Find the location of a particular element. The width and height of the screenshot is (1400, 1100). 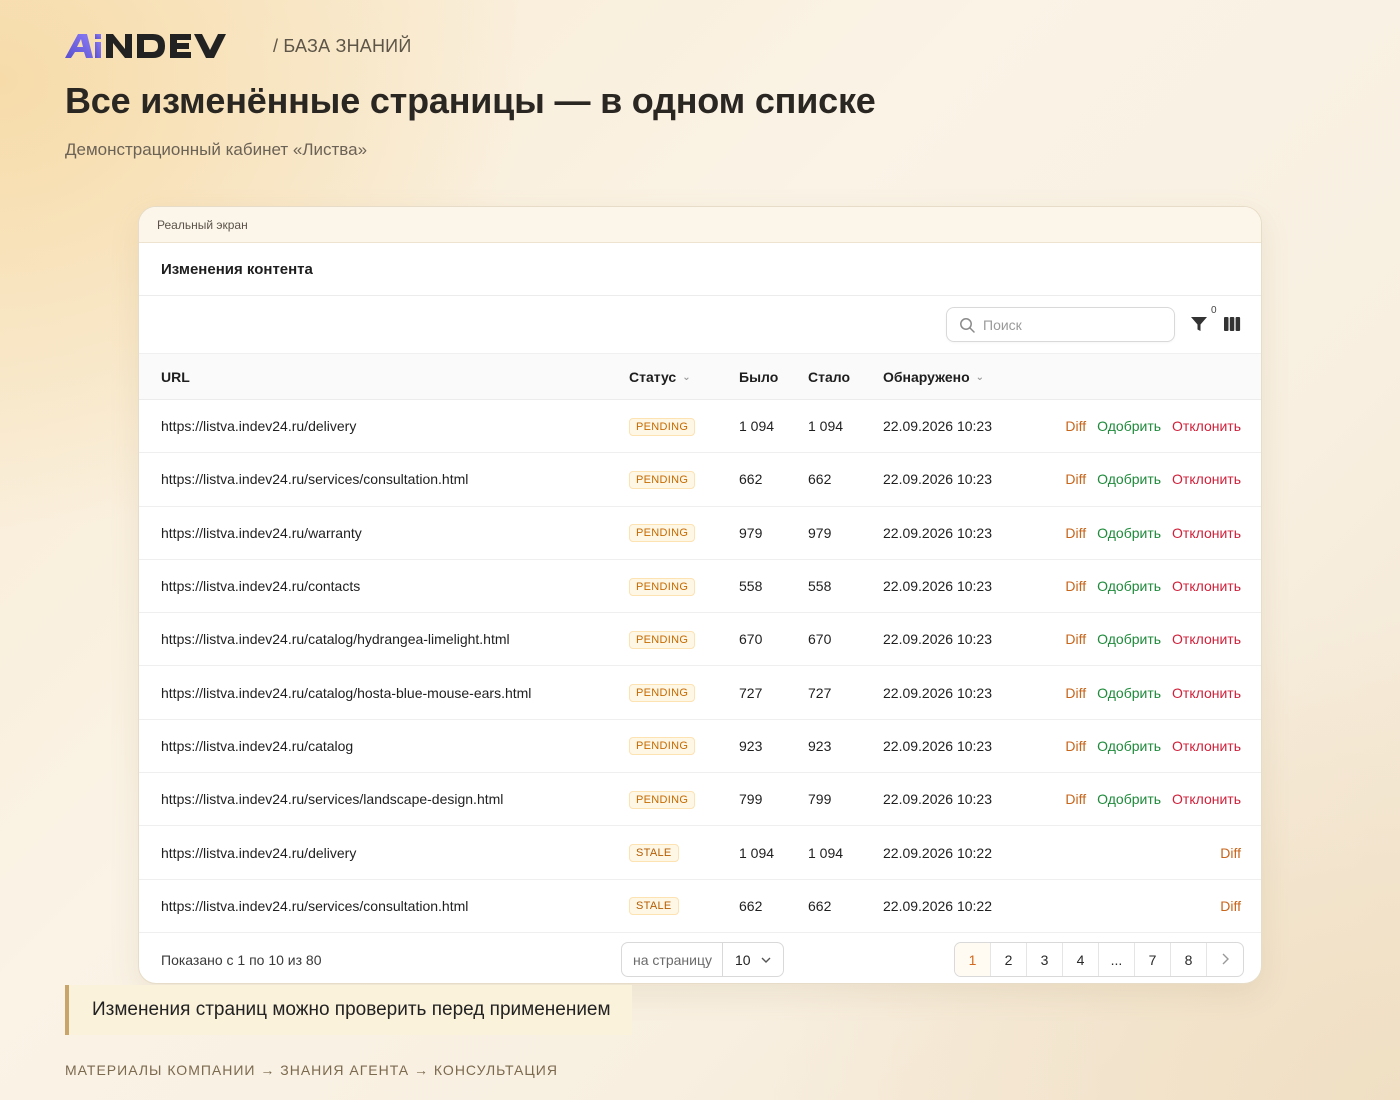

filter-count-badge: 0 is located at coordinates (1214, 310).